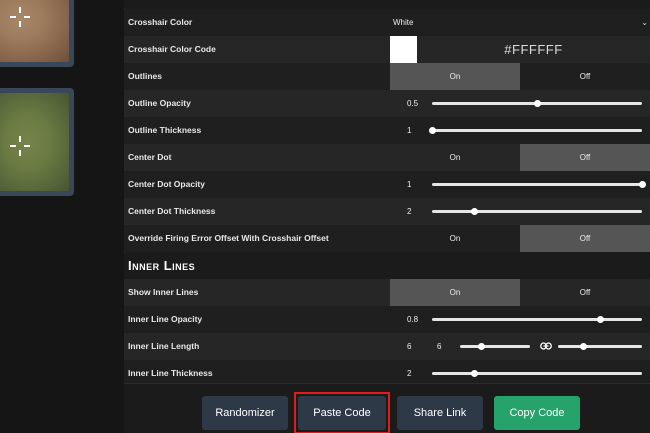 This screenshot has width=650, height=433. What do you see at coordinates (387, 130) in the screenshot?
I see `row-outline-thickness: Outline Thickness 1` at bounding box center [387, 130].